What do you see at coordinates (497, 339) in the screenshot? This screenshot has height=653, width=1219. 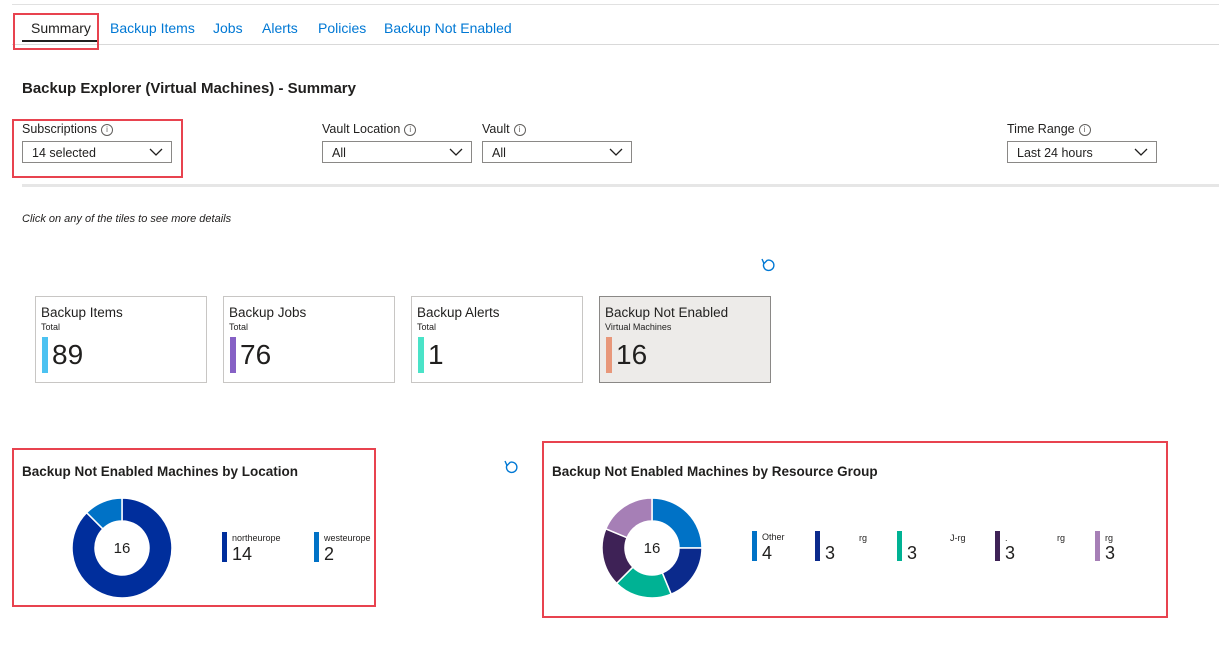 I see `tile-backup-alerts: Backup Alerts Total 1` at bounding box center [497, 339].